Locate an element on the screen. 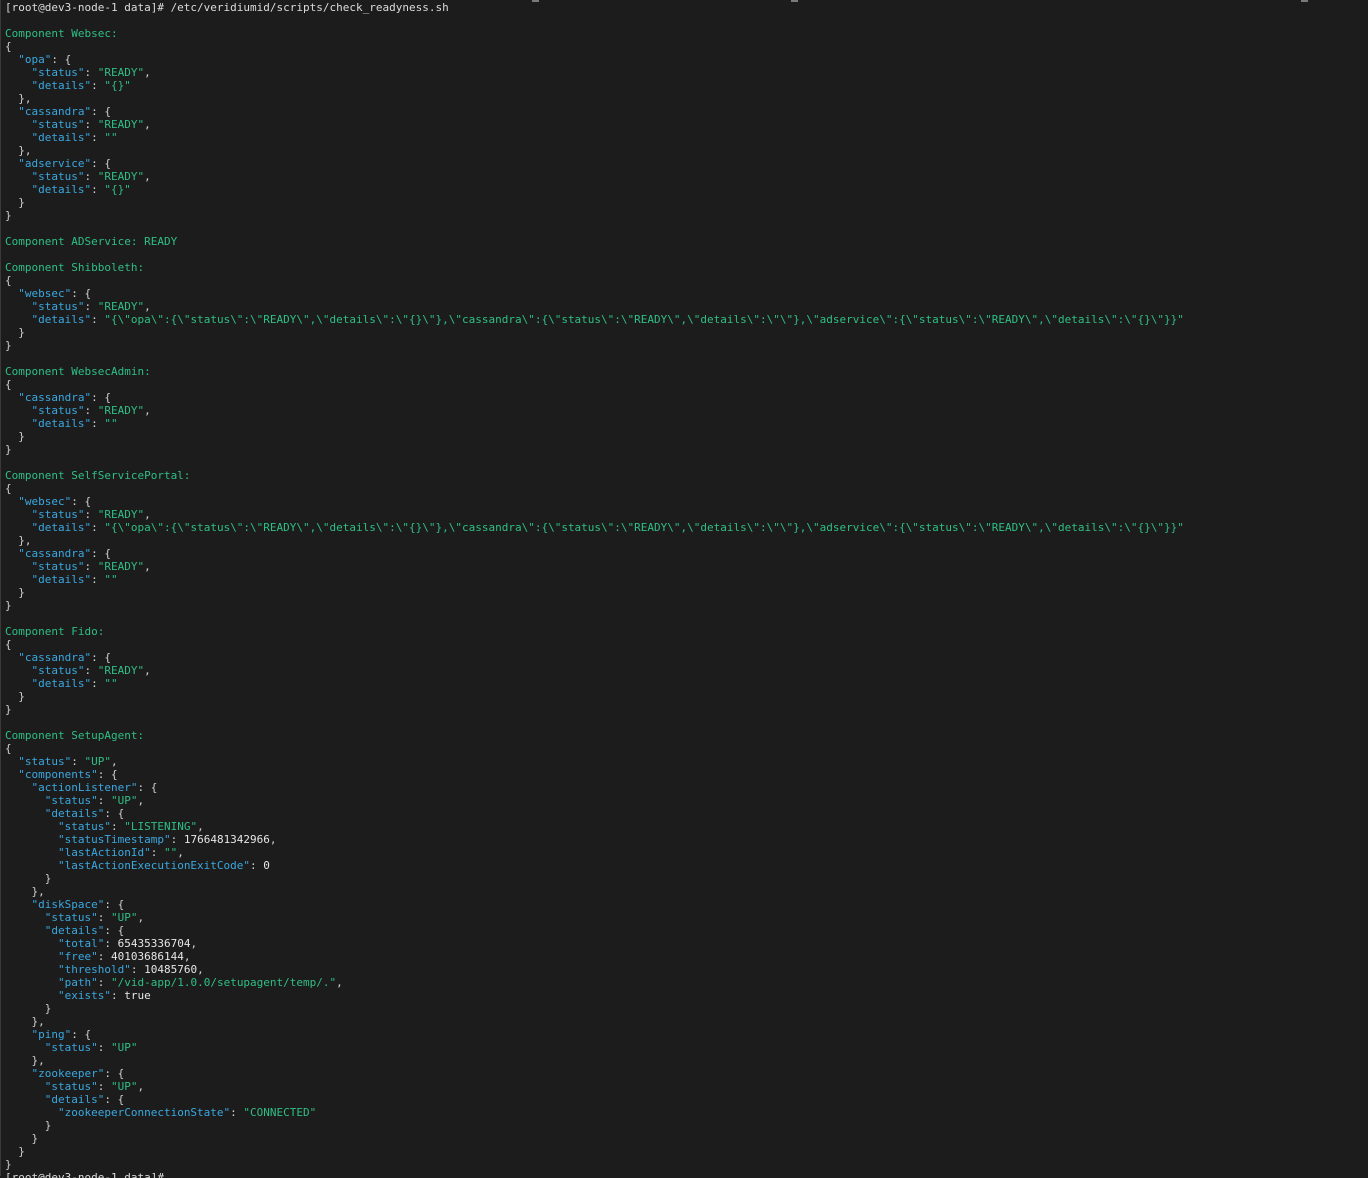 The height and width of the screenshot is (1178, 1368). component-header: Component Websec: is located at coordinates (61, 33).